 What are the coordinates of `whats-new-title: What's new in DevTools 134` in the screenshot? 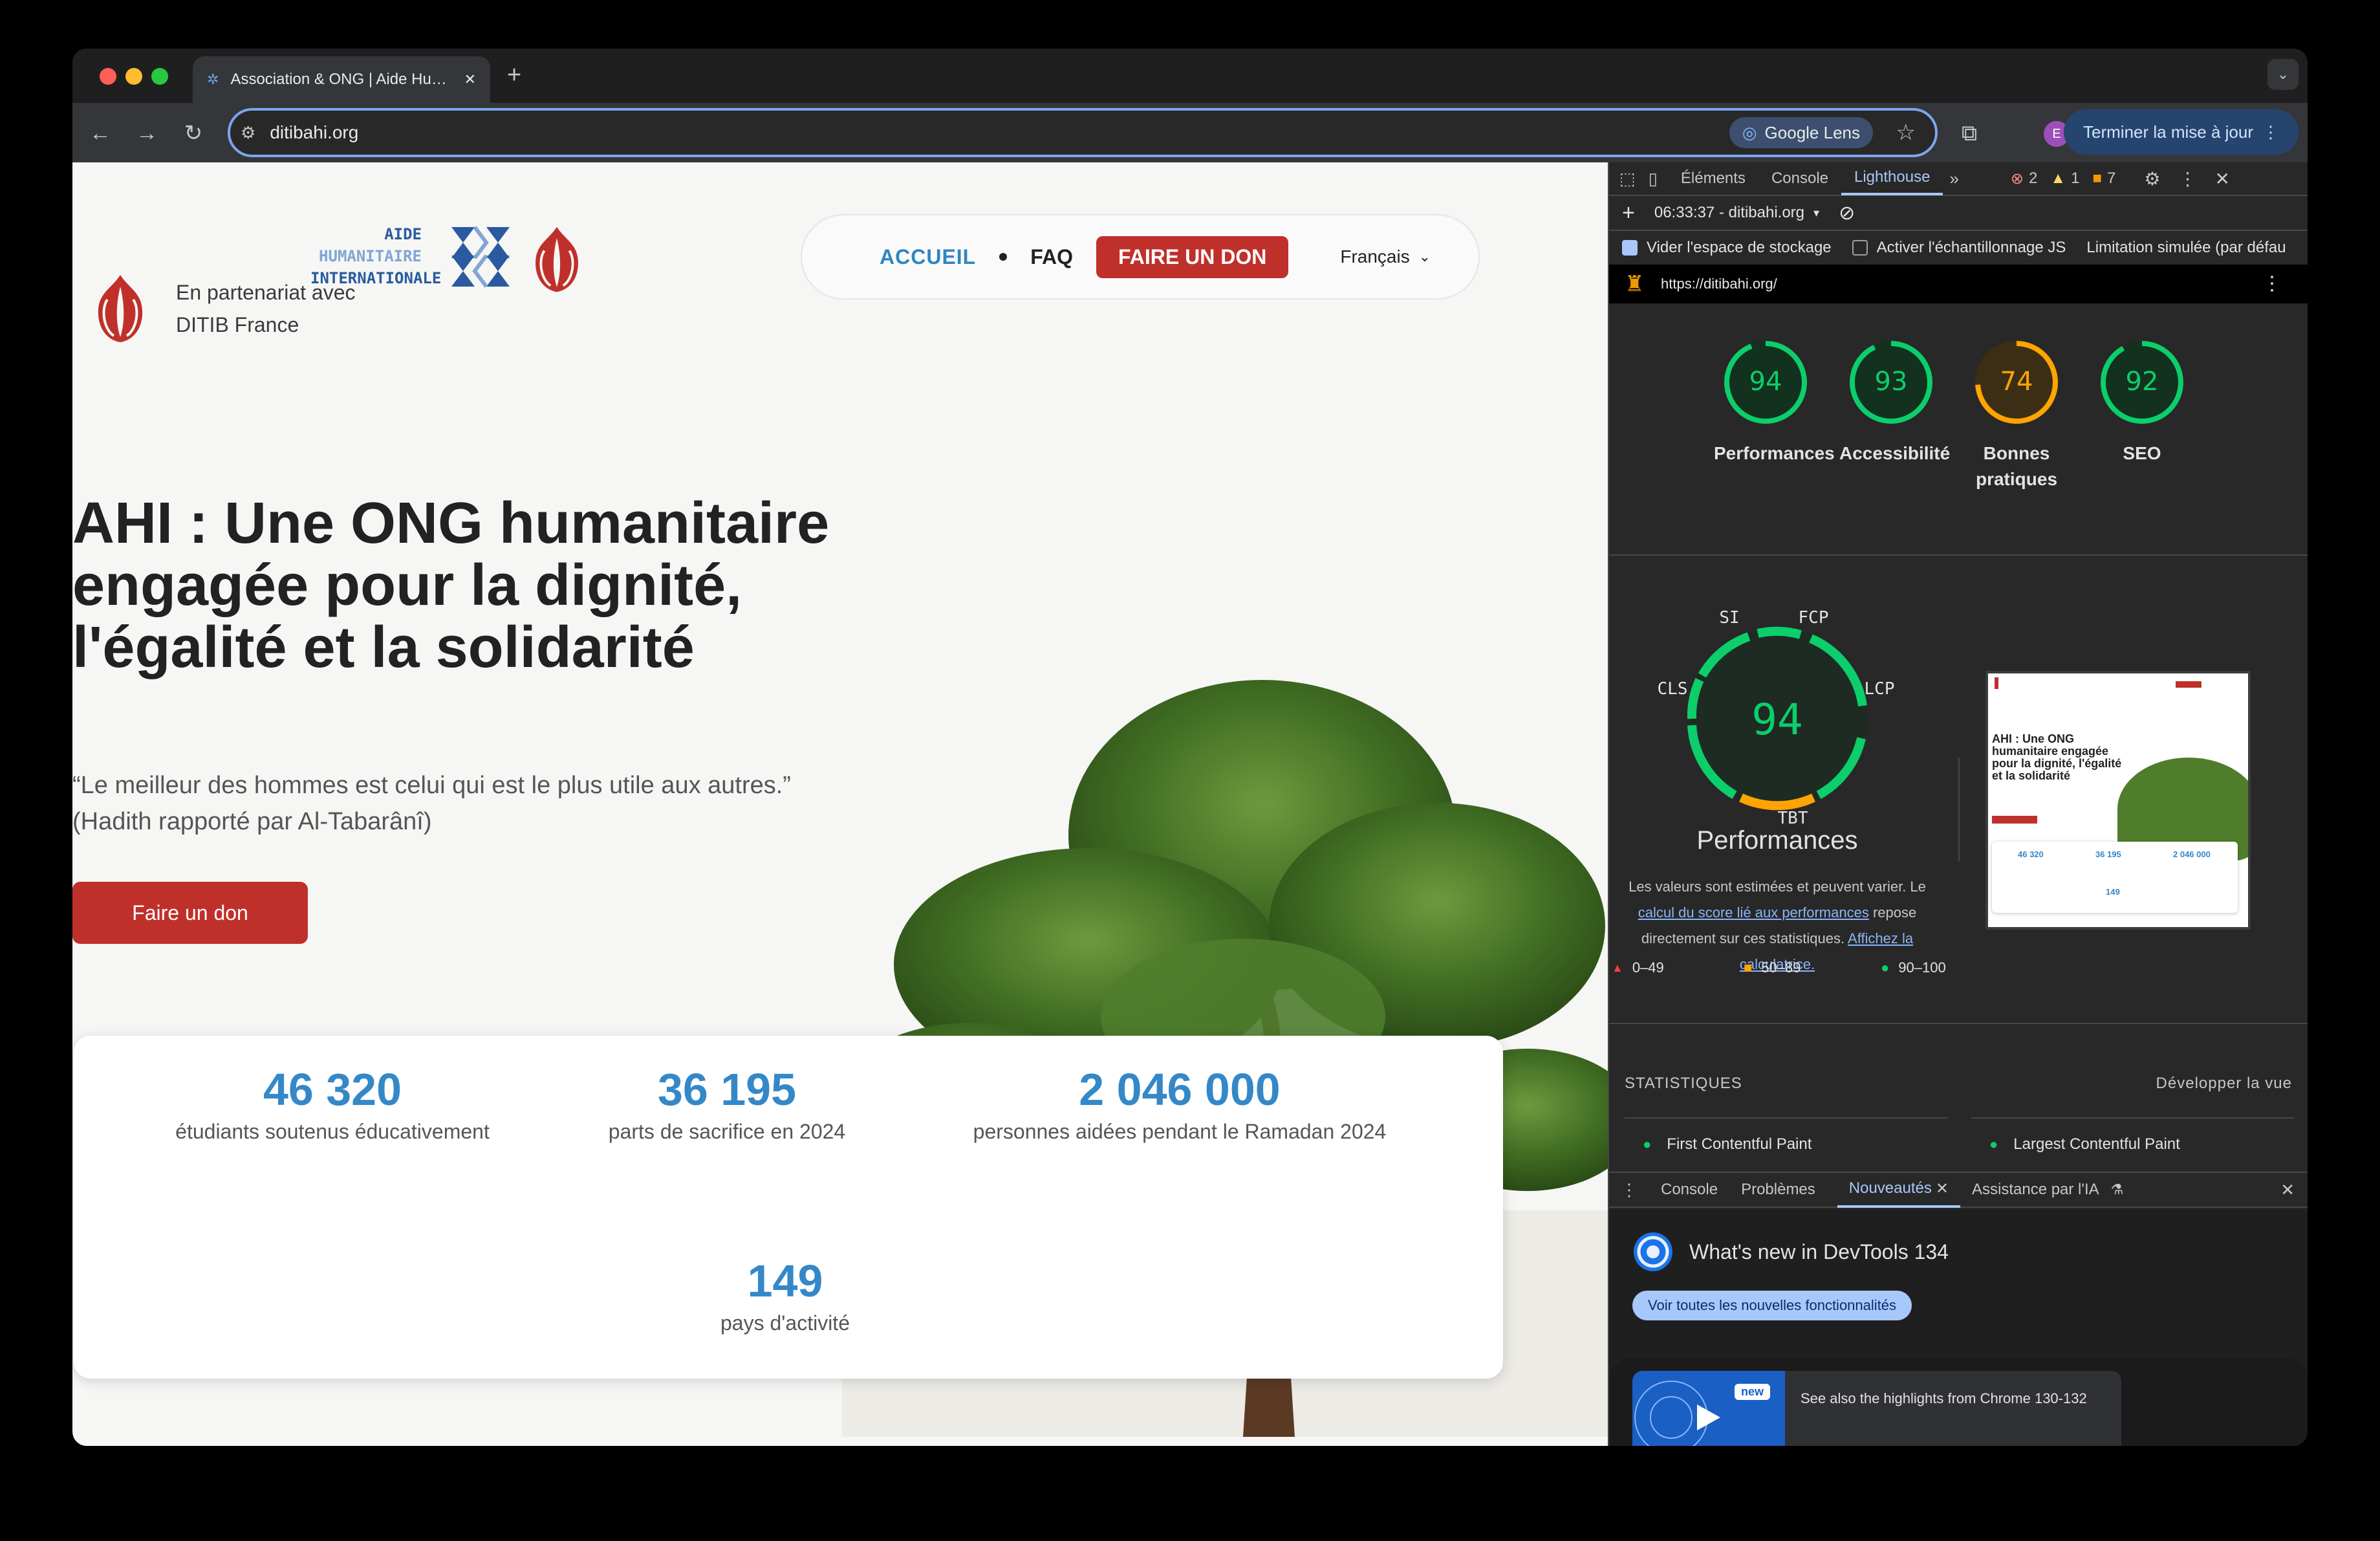 It's located at (1819, 1251).